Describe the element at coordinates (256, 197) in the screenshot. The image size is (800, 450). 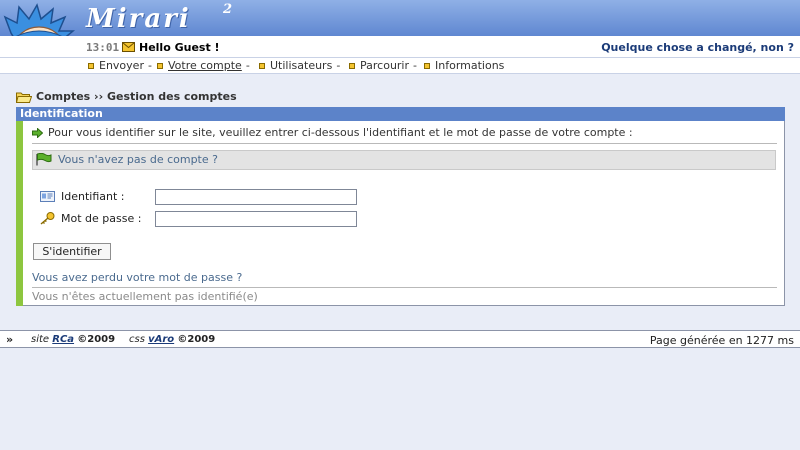
I see `username-input` at that location.